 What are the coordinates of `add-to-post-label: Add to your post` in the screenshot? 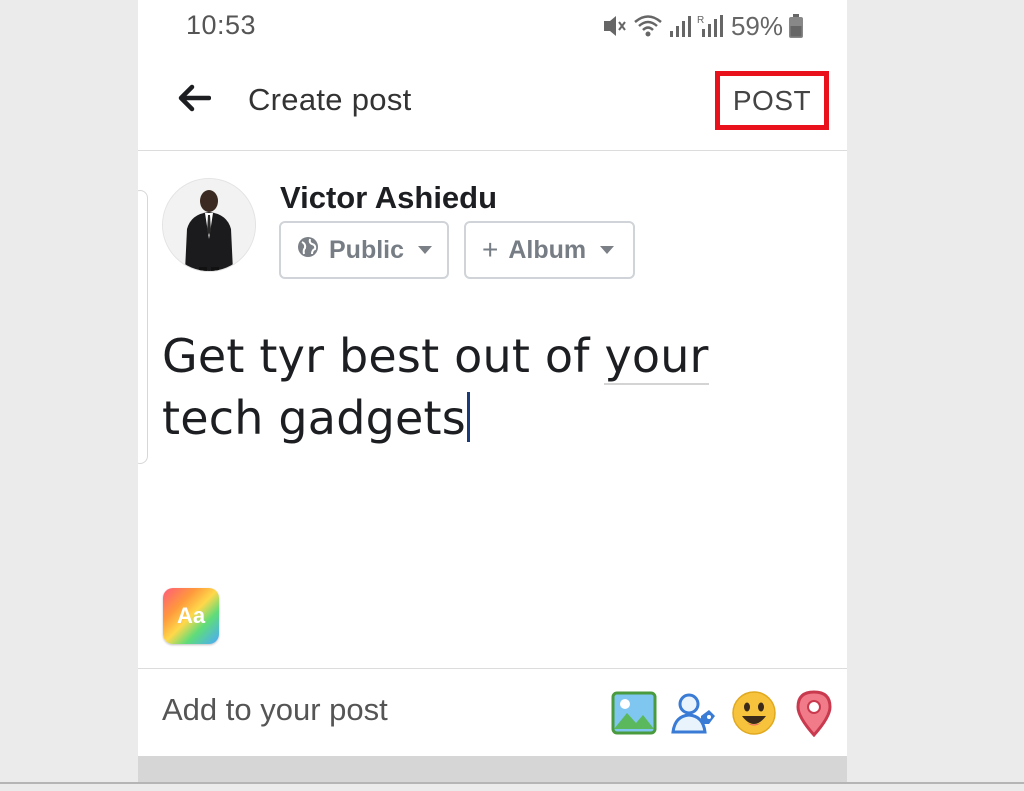 It's located at (275, 710).